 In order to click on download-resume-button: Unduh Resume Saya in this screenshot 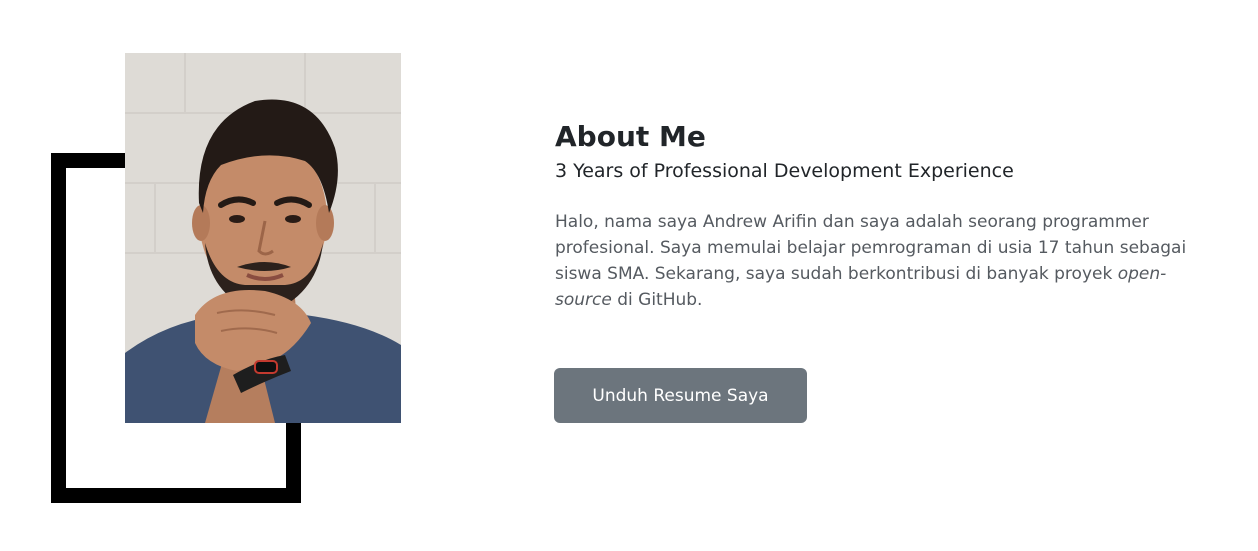, I will do `click(680, 395)`.